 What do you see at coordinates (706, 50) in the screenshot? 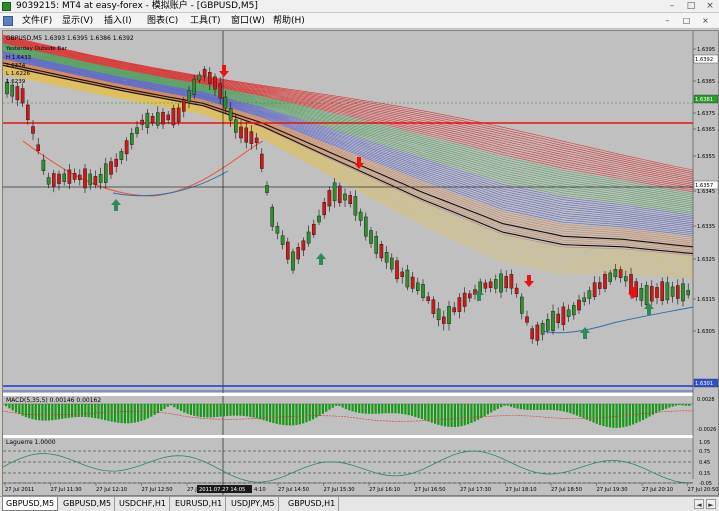
I see `price-tick-label: 1.6395` at bounding box center [706, 50].